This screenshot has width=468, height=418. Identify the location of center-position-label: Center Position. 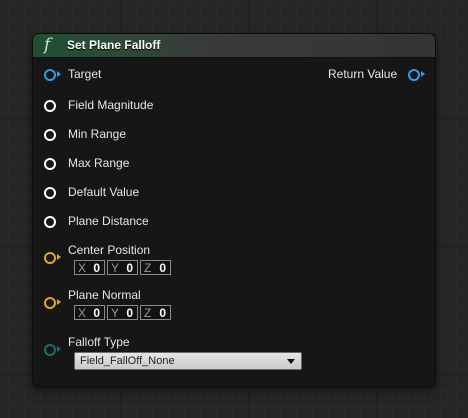
(109, 250).